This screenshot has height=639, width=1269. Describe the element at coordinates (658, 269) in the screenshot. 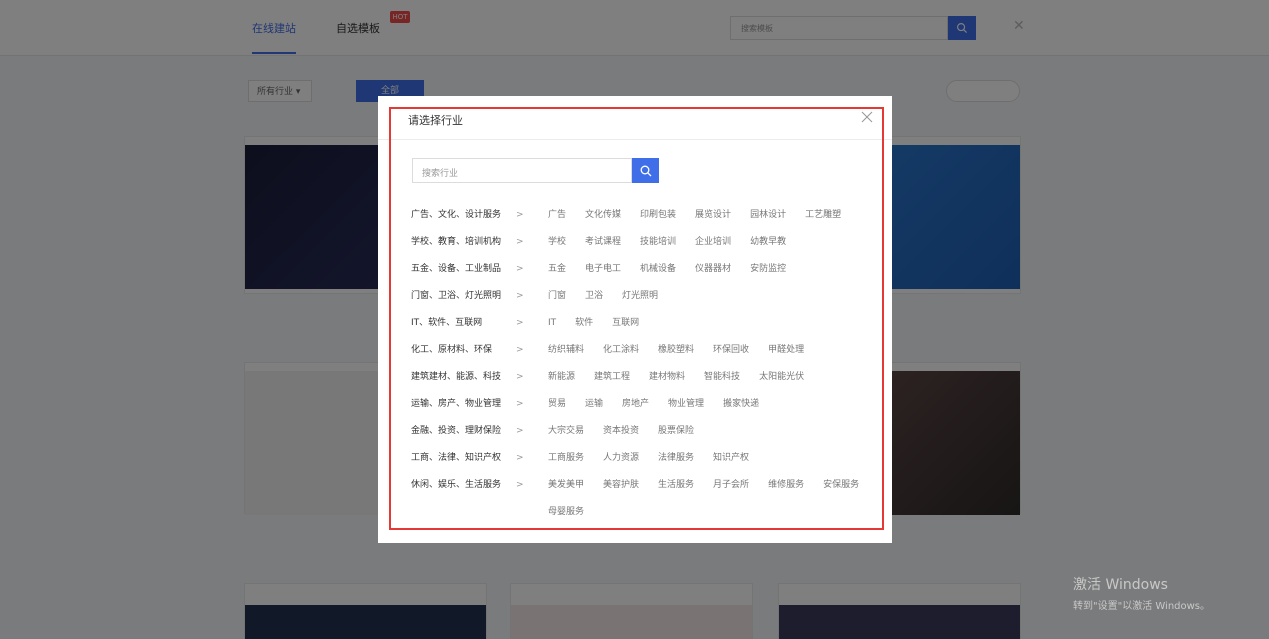

I see `industry-subcategory: 机械设备` at that location.